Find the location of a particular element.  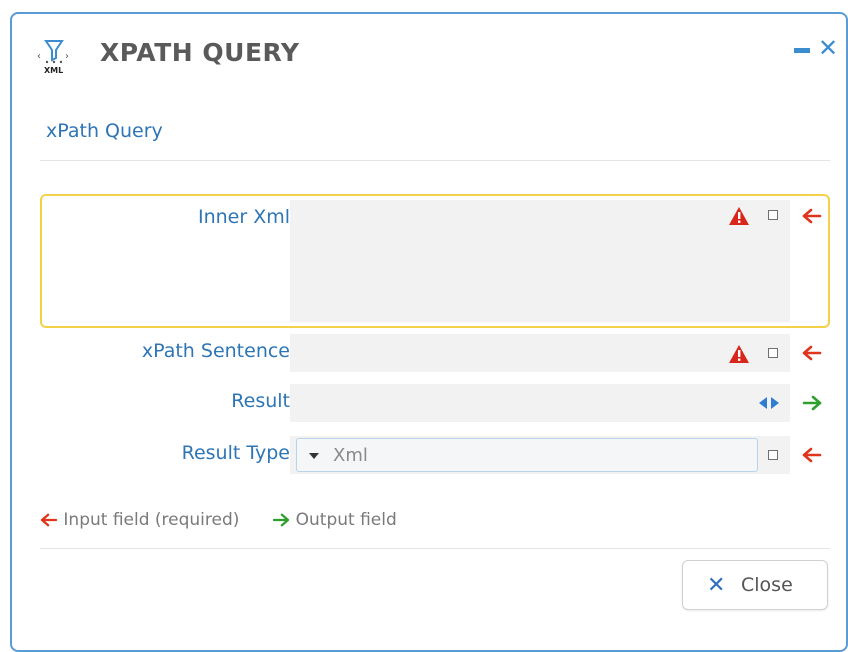

result-input is located at coordinates (540, 403).